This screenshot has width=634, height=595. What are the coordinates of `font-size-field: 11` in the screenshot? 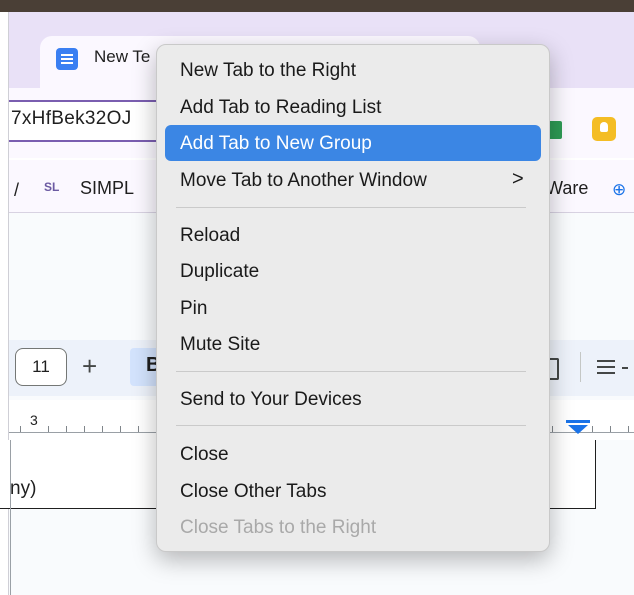 It's located at (41, 367).